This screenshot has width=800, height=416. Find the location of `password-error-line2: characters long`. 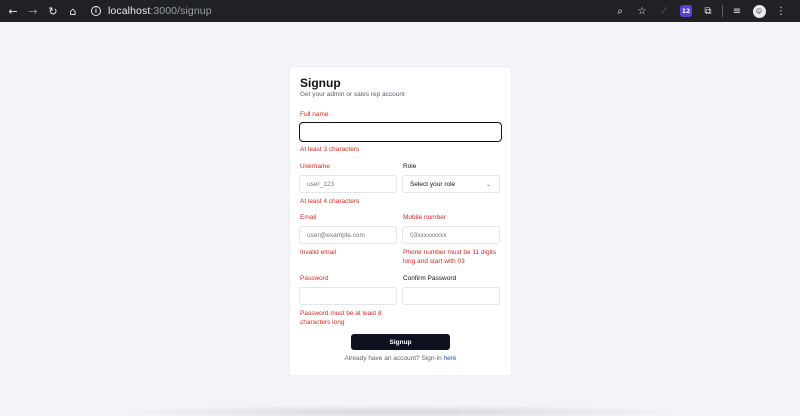

password-error-line2: characters long is located at coordinates (322, 322).